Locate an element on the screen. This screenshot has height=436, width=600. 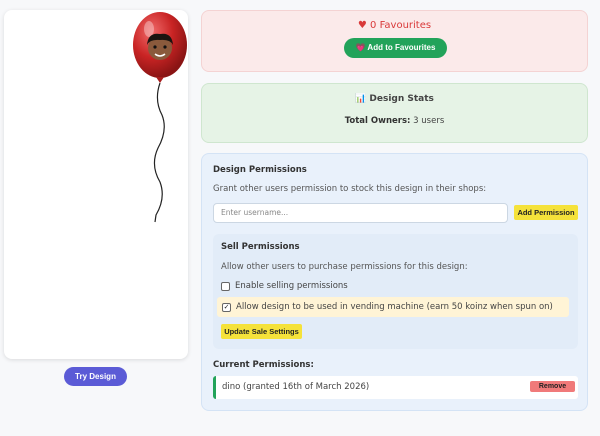
add-permission-button: Add Permission is located at coordinates (546, 212).